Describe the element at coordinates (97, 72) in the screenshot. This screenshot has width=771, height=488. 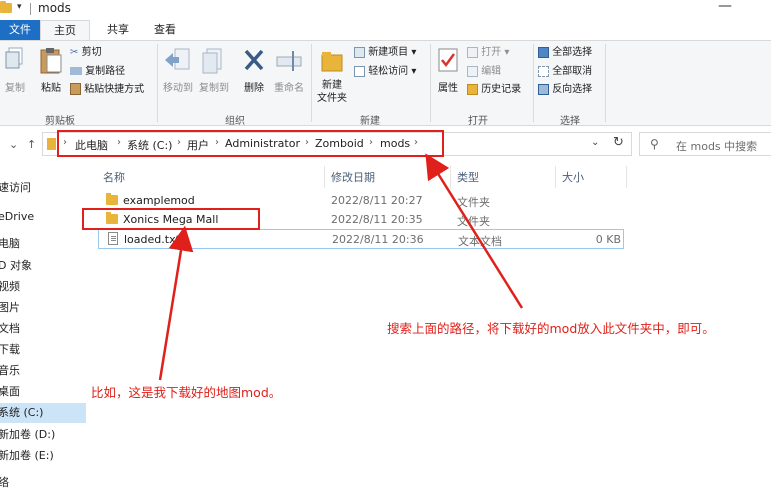
I see `copy-path-button: 复制路径` at that location.